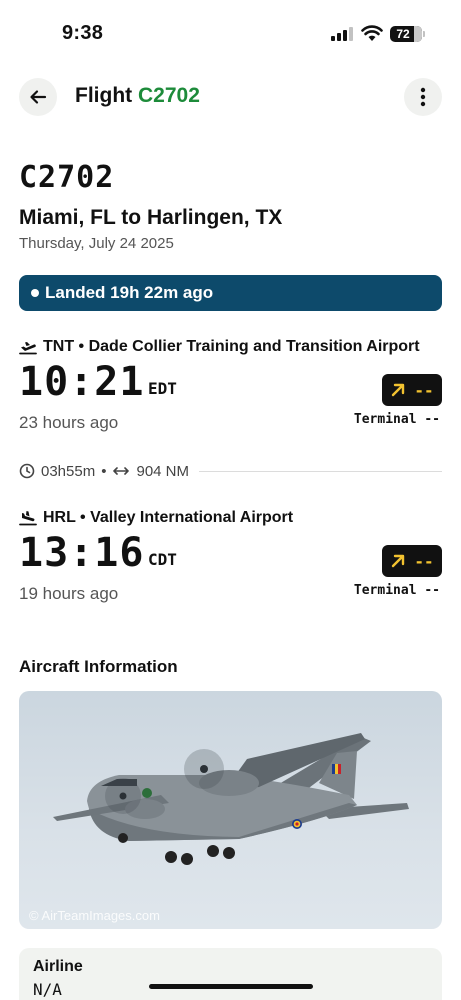 Image resolution: width=461 pixels, height=1000 pixels. Describe the element at coordinates (403, 34) in the screenshot. I see `battery-level: 72` at that location.